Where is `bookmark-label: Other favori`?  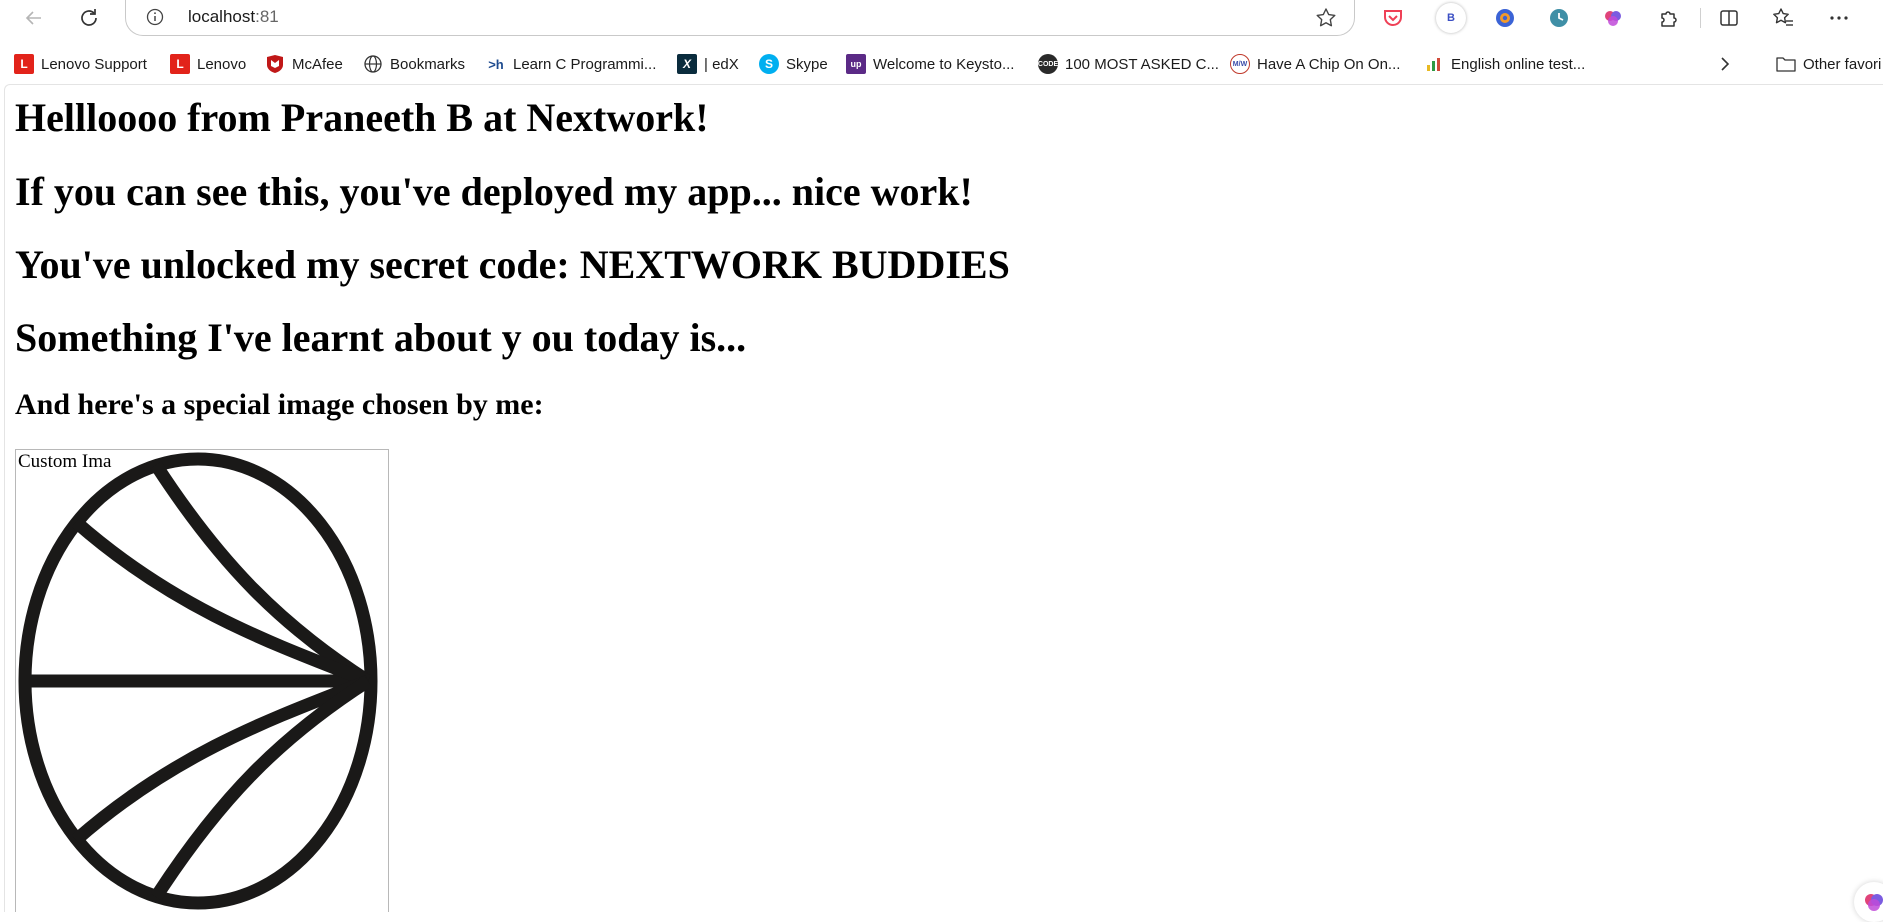 bookmark-label: Other favori is located at coordinates (1842, 64).